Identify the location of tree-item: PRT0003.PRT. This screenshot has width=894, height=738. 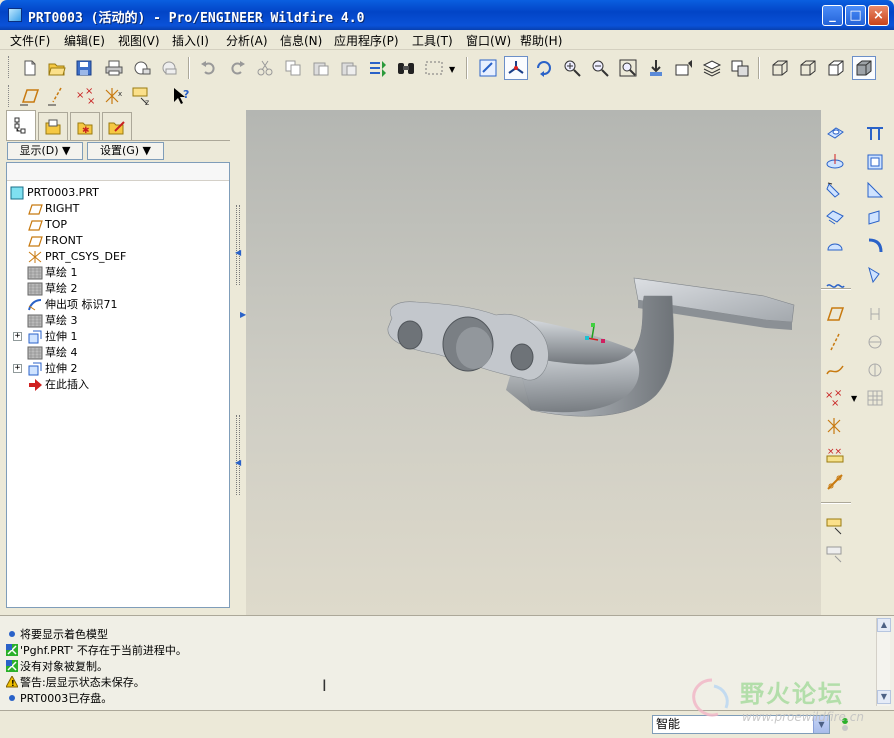
(54, 193).